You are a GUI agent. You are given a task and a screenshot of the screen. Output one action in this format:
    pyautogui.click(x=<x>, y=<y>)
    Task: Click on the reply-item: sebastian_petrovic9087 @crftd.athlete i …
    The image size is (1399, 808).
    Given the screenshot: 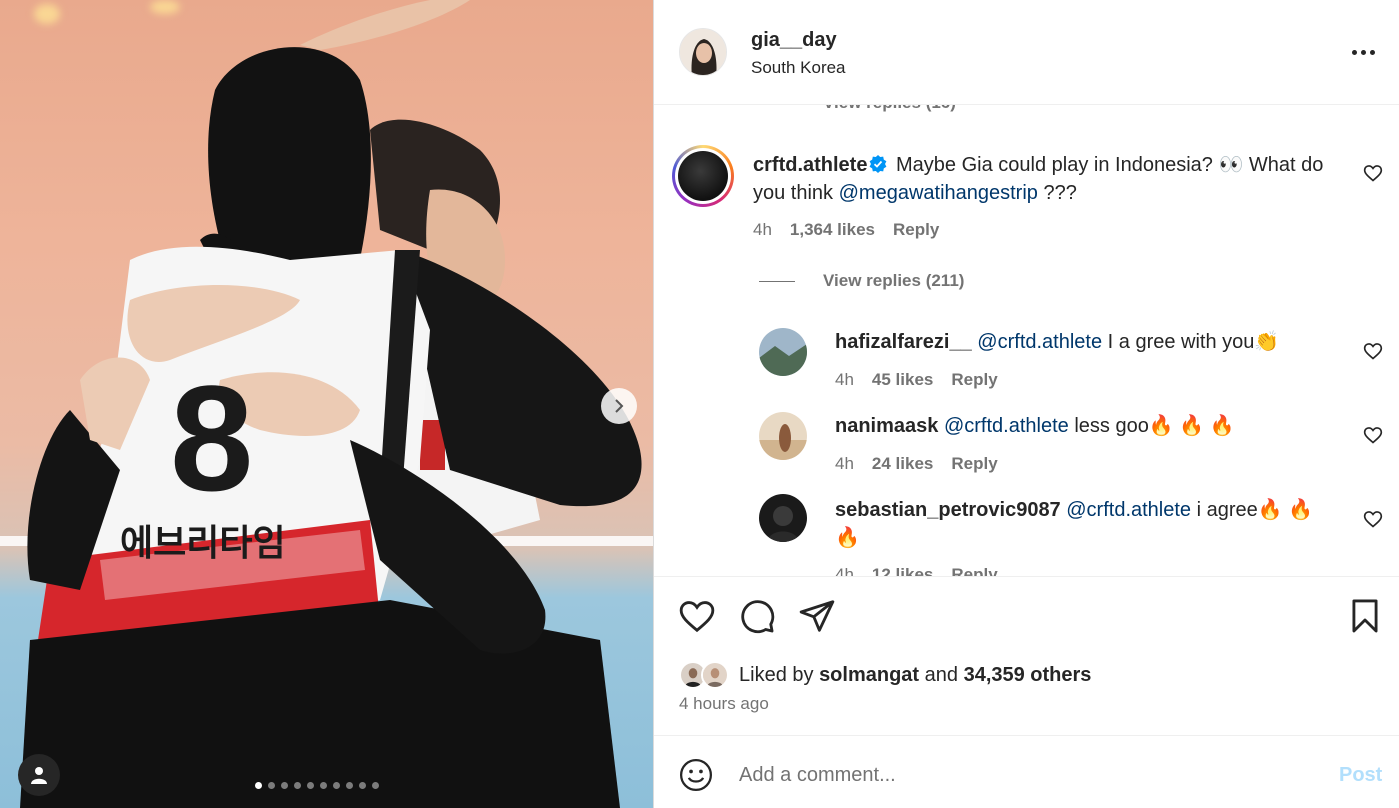 What is the action you would take?
    pyautogui.click(x=1026, y=535)
    